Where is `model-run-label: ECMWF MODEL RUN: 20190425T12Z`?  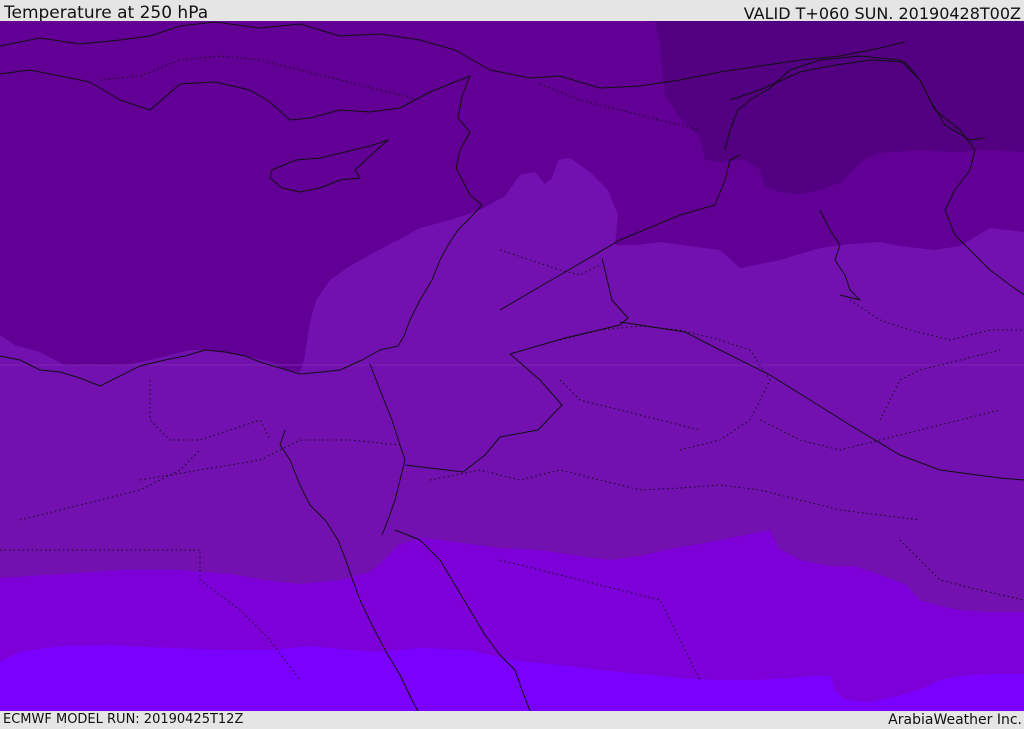 model-run-label: ECMWF MODEL RUN: 20190425T12Z is located at coordinates (123, 719).